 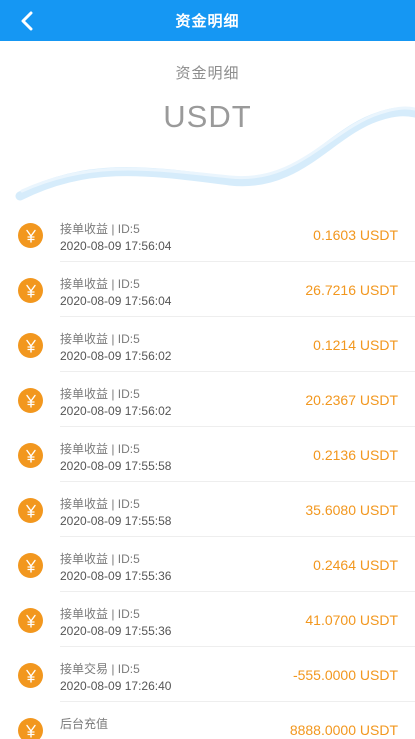 What do you see at coordinates (100, 669) in the screenshot?
I see `transaction-name: 接单交易 | ID:5` at bounding box center [100, 669].